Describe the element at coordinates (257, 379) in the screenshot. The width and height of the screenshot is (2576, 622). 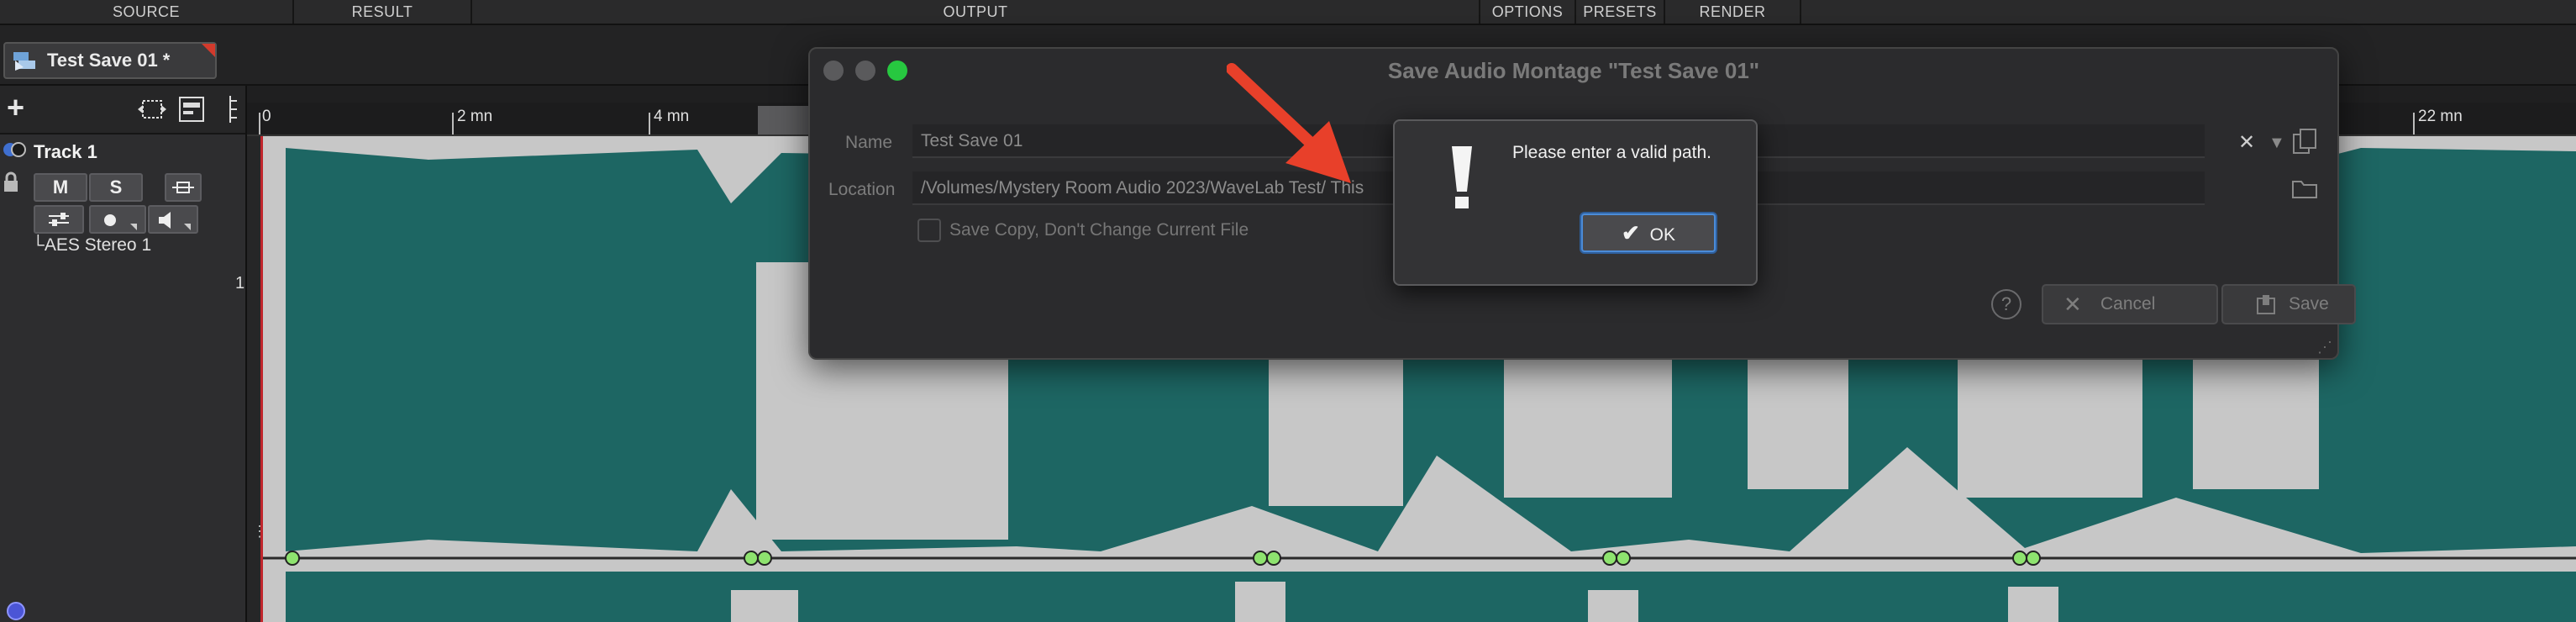
I see `track-edge-strip: ⋮` at that location.